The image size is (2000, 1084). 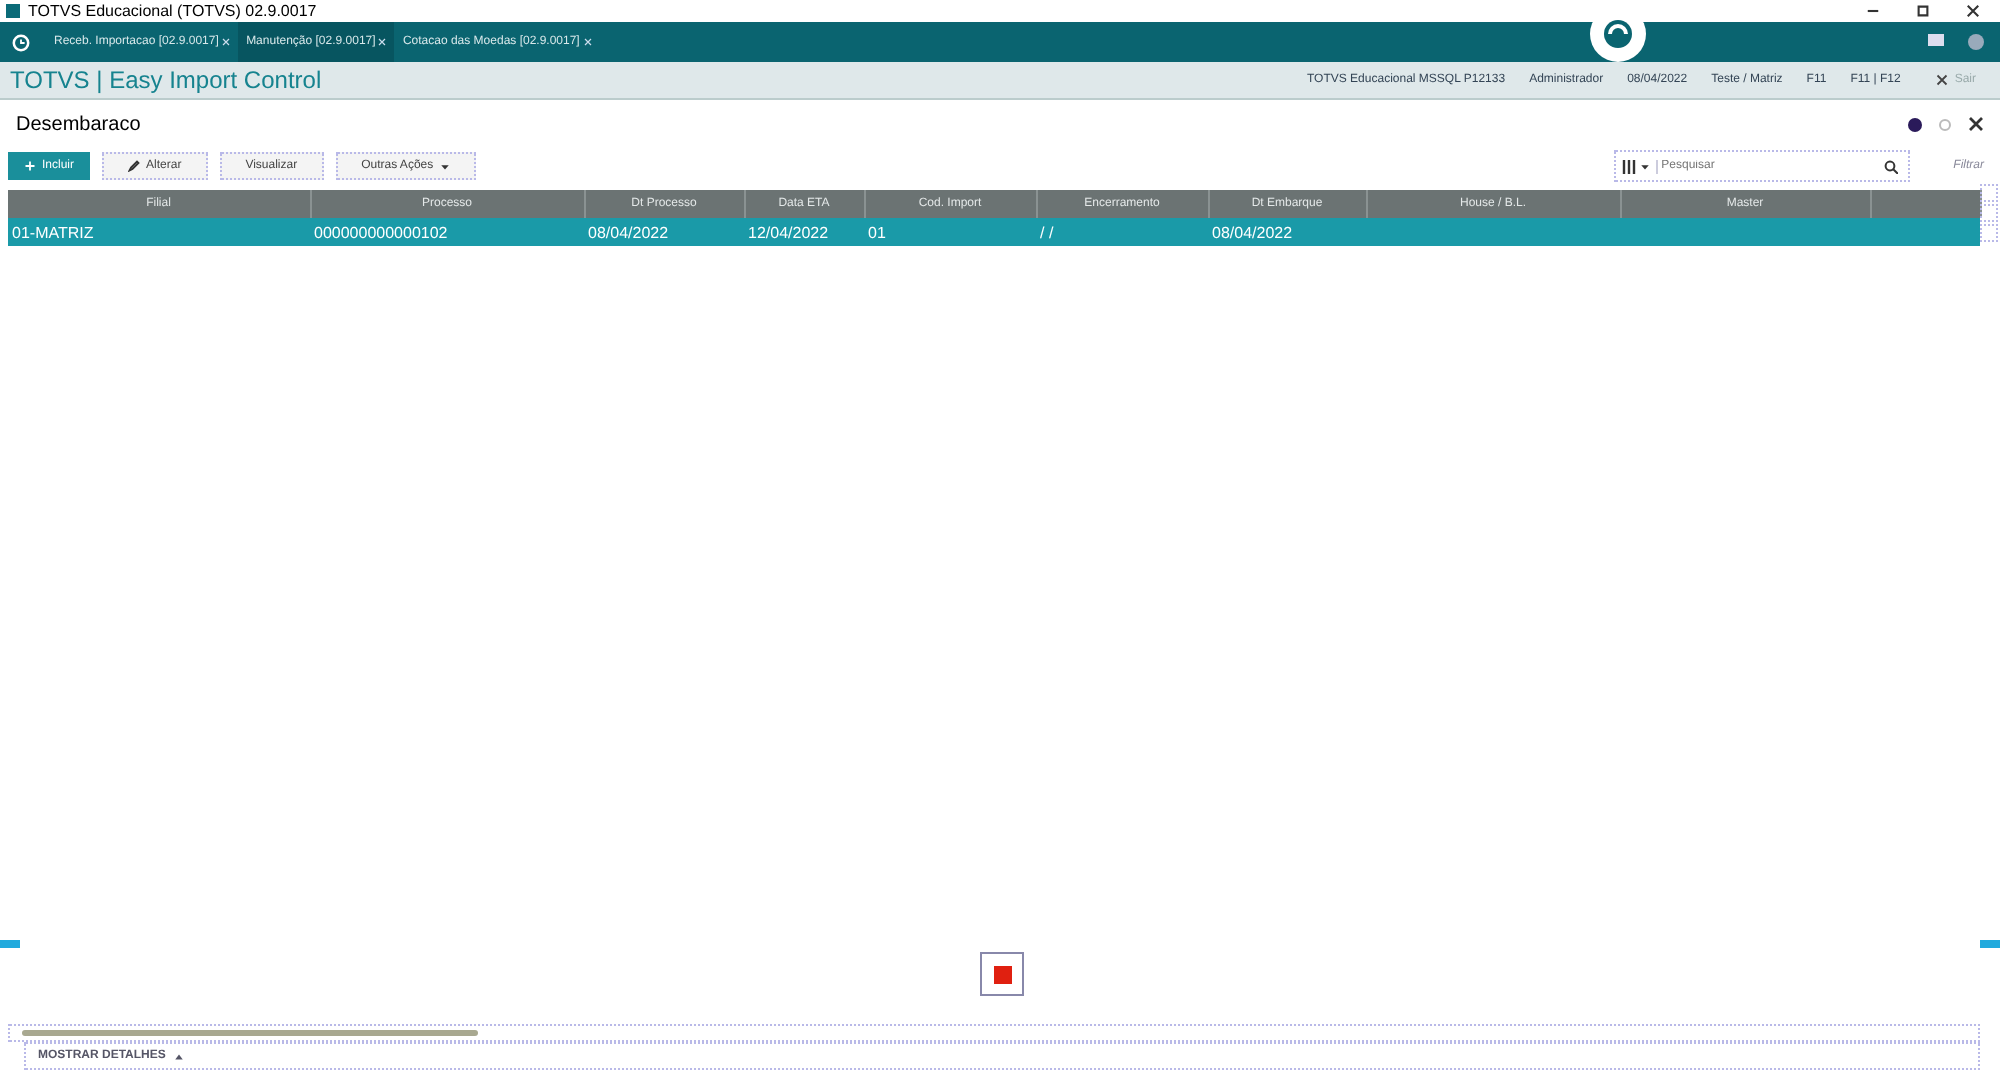 What do you see at coordinates (1873, 11) in the screenshot?
I see `minimize-icon` at bounding box center [1873, 11].